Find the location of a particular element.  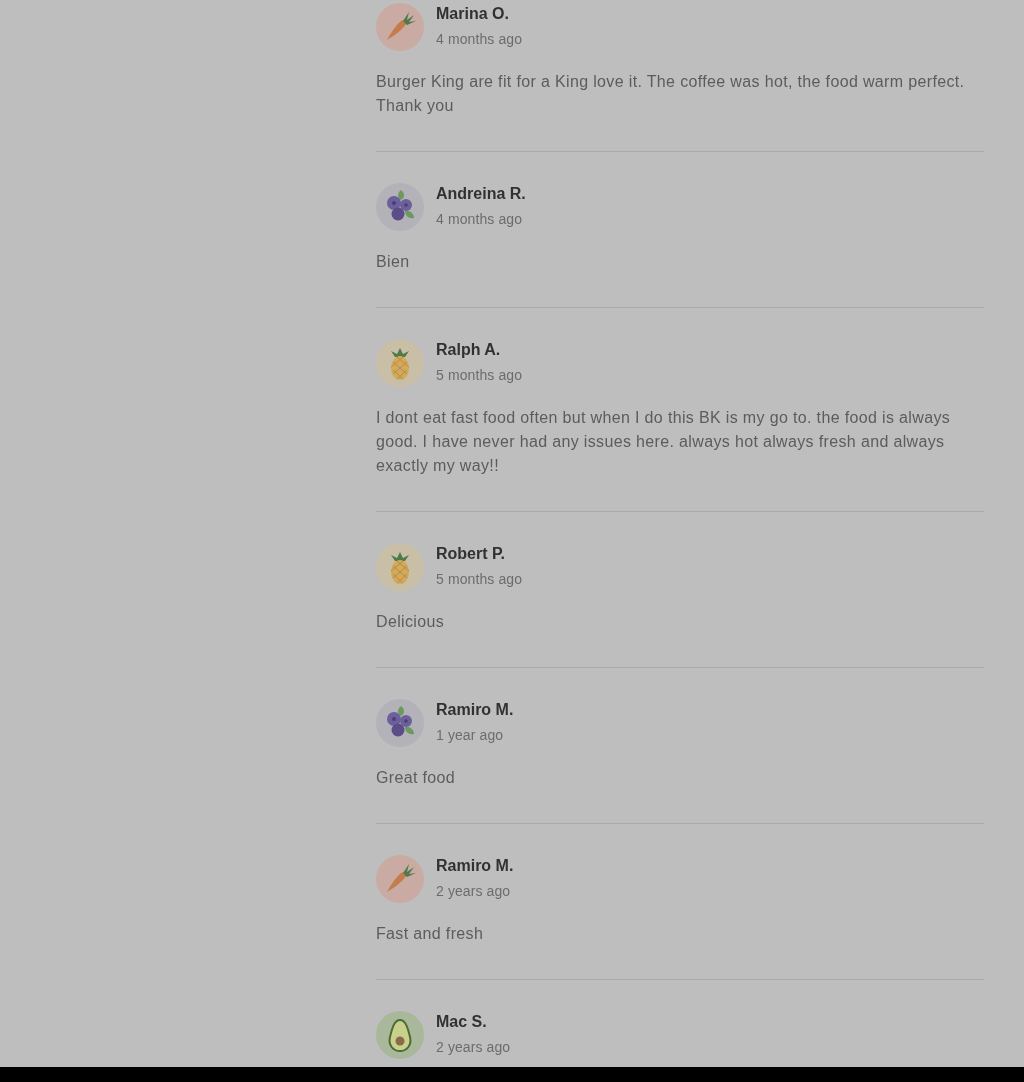

author-name: Mac S. is located at coordinates (462, 1022).